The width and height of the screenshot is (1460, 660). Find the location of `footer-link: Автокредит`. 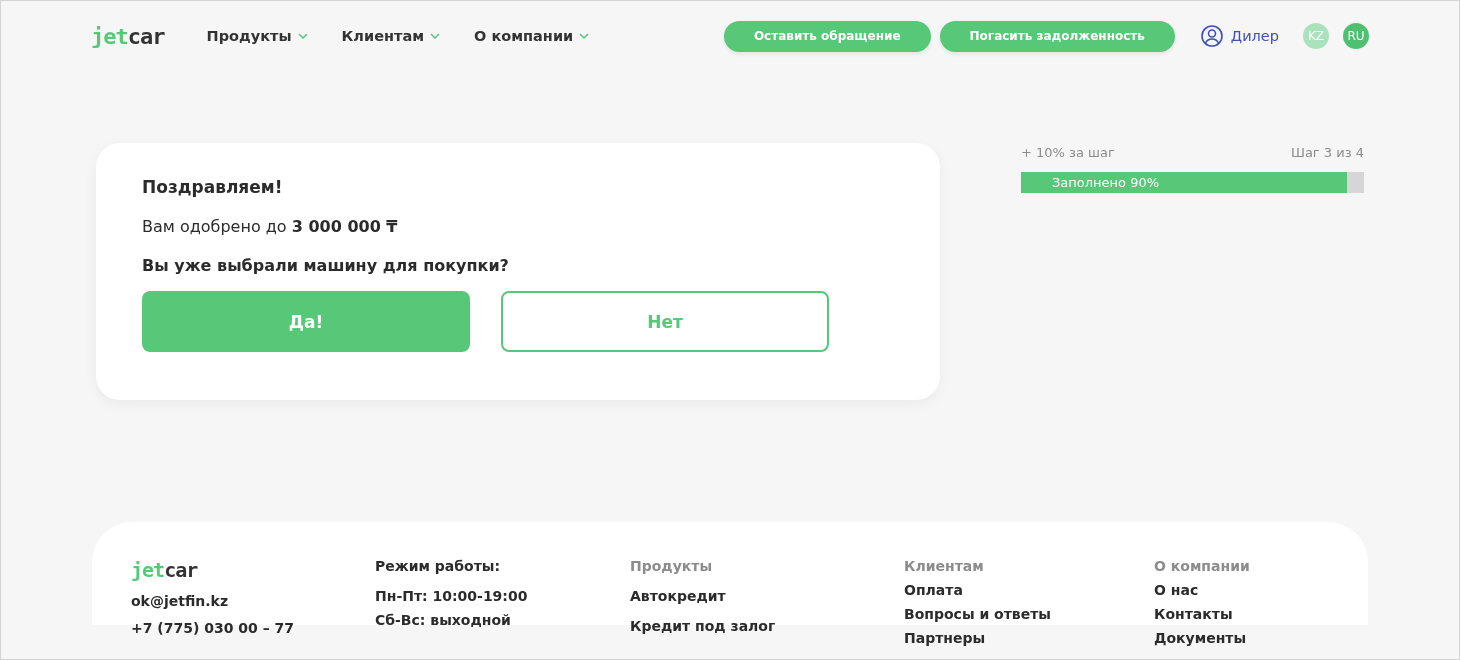

footer-link: Автокредит is located at coordinates (767, 596).